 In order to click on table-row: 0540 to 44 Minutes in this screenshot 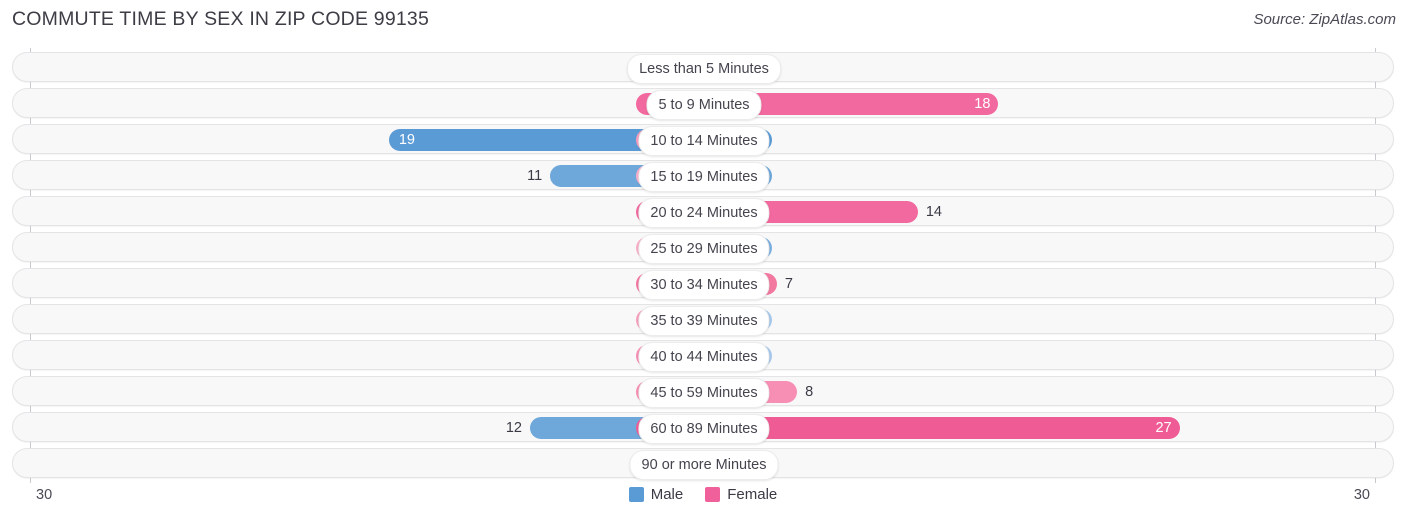, I will do `click(703, 356)`.